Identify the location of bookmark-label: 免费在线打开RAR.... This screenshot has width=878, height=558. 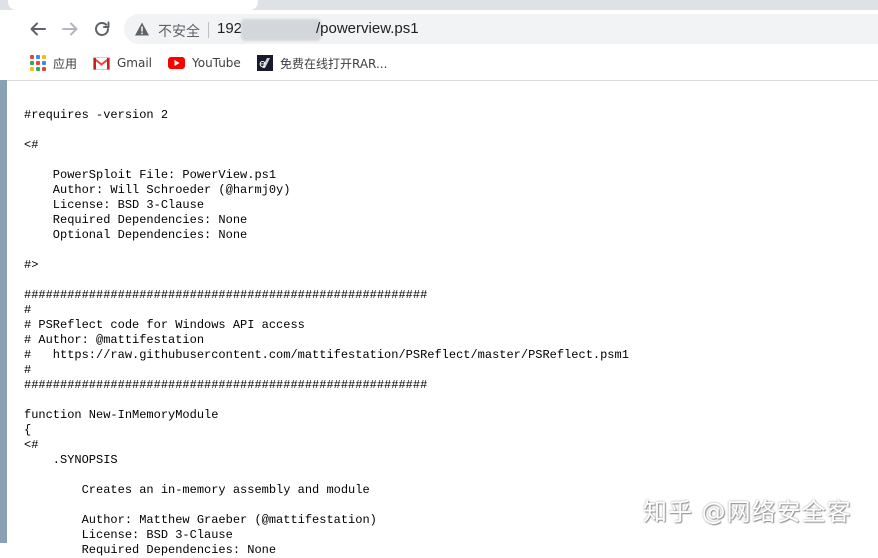
(334, 63).